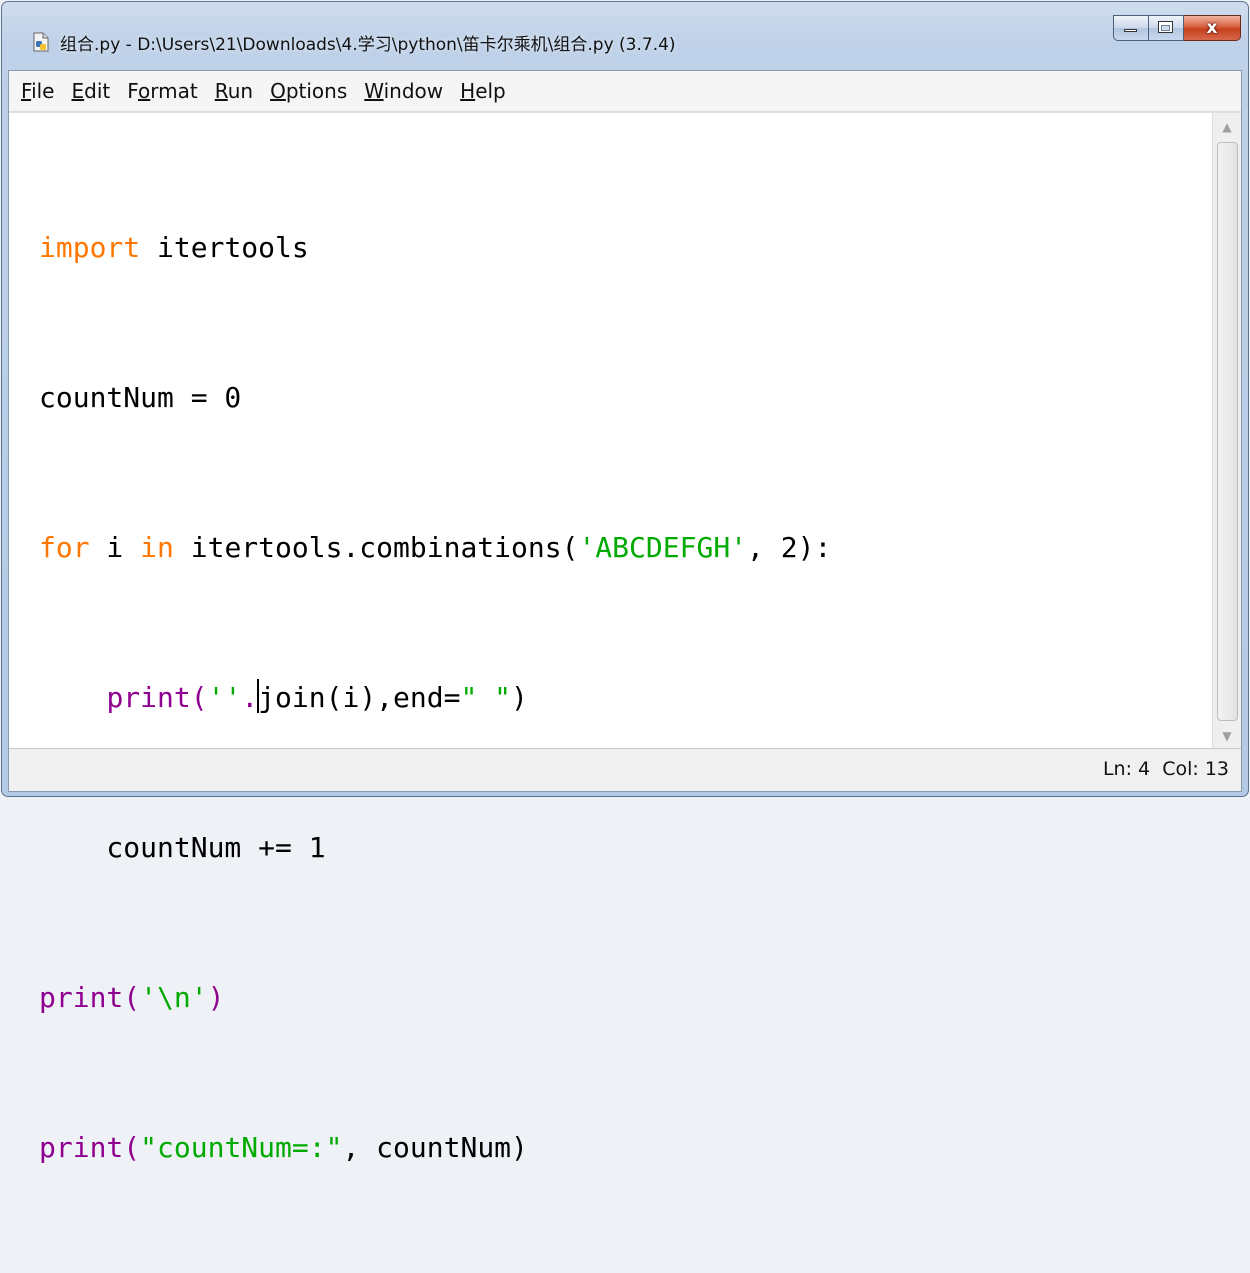  What do you see at coordinates (625, 769) in the screenshot?
I see `status-bar: Ln: 4 Col: 13` at bounding box center [625, 769].